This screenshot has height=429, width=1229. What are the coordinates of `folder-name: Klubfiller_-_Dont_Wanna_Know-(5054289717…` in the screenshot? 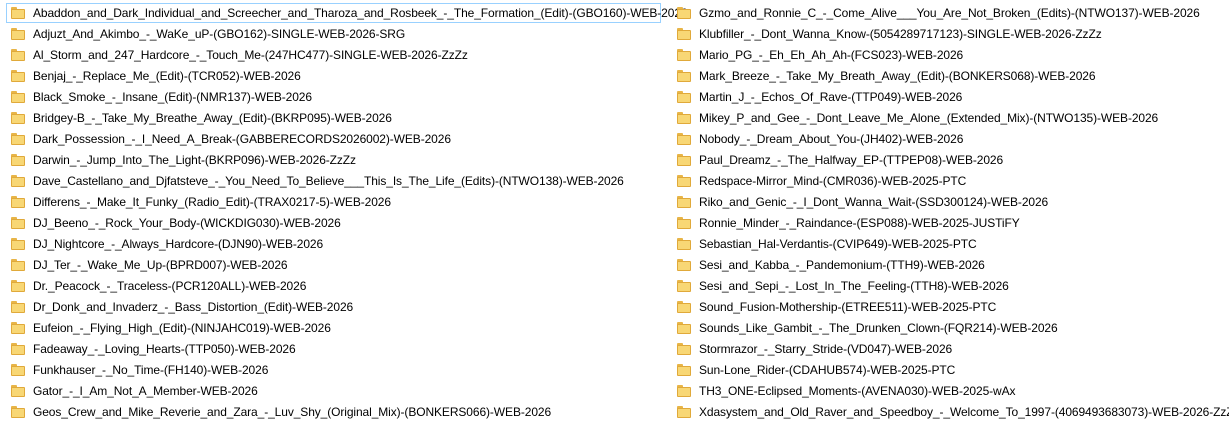 It's located at (900, 34).